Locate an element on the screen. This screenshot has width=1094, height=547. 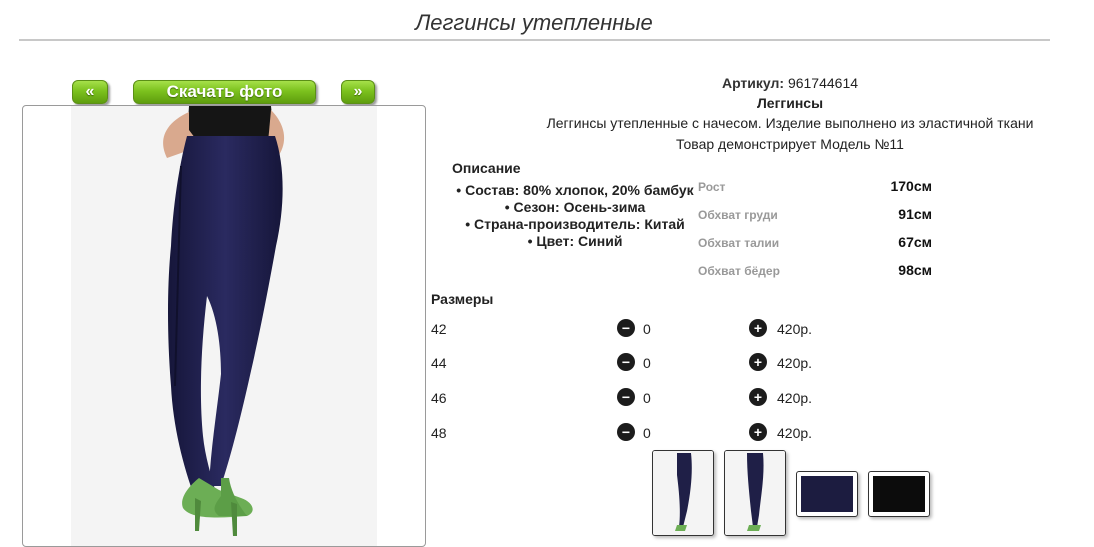
measurement-value: 98см is located at coordinates (915, 270).